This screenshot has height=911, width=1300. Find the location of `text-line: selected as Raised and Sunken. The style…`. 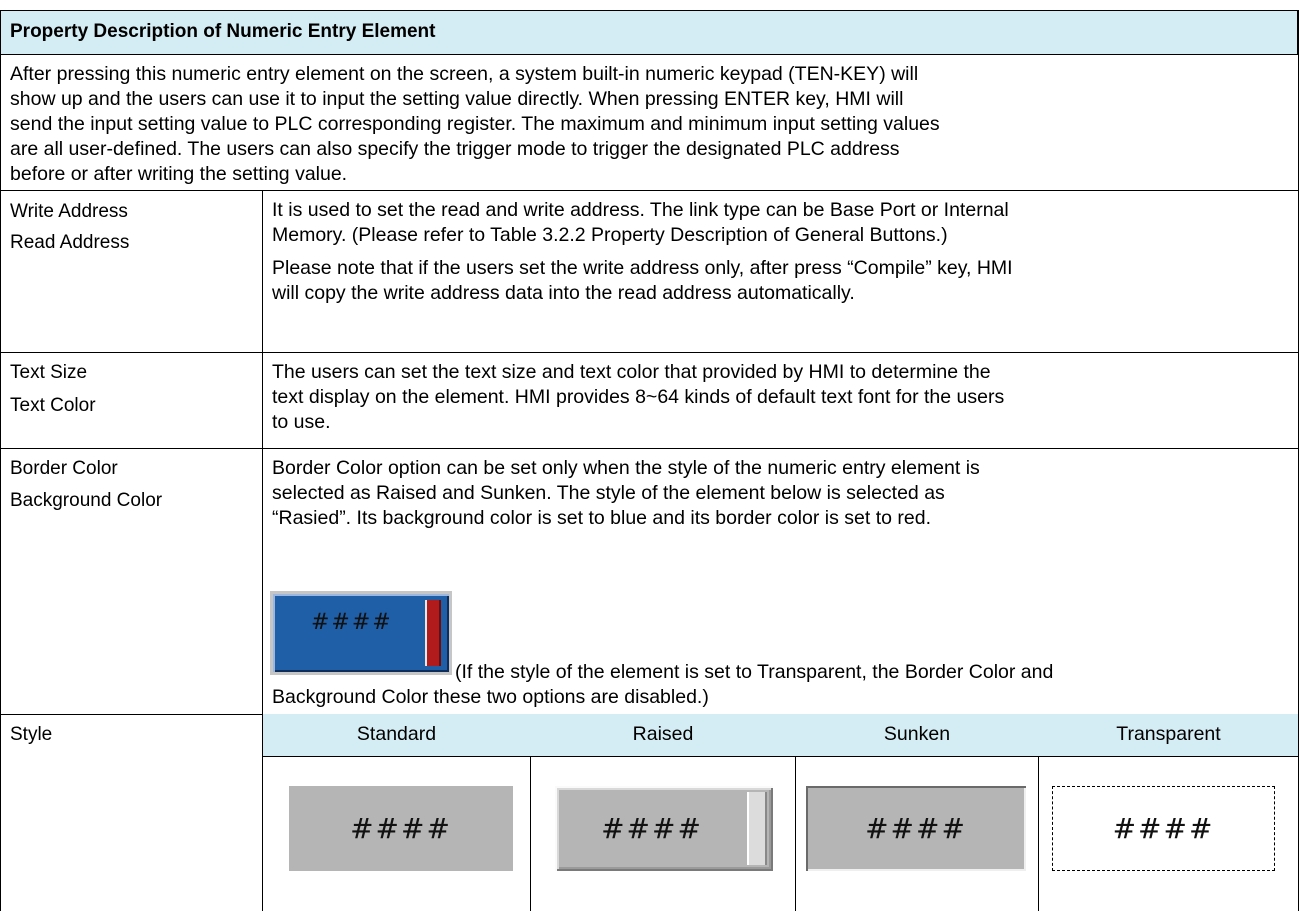

text-line: selected as Raised and Sunken. The style… is located at coordinates (608, 493).